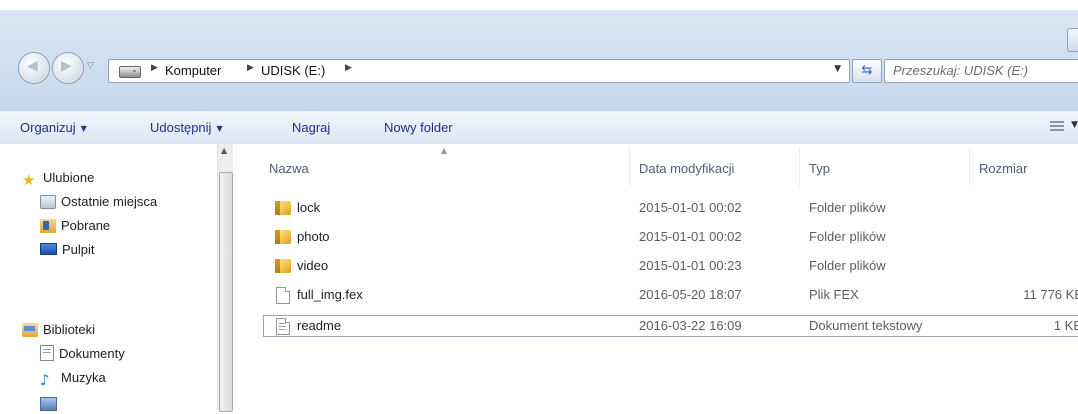 Image resolution: width=1078 pixels, height=414 pixels. Describe the element at coordinates (479, 71) in the screenshot. I see `address-bar: ▶ Komputer ▶ UDISK (E:) ▶ ▼` at that location.